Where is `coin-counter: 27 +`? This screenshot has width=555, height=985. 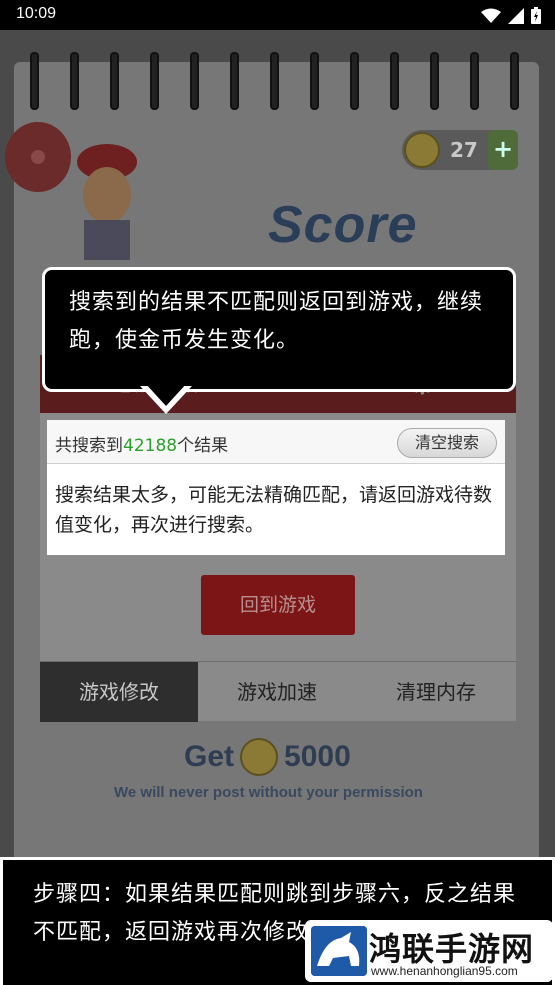 coin-counter: 27 + is located at coordinates (460, 150).